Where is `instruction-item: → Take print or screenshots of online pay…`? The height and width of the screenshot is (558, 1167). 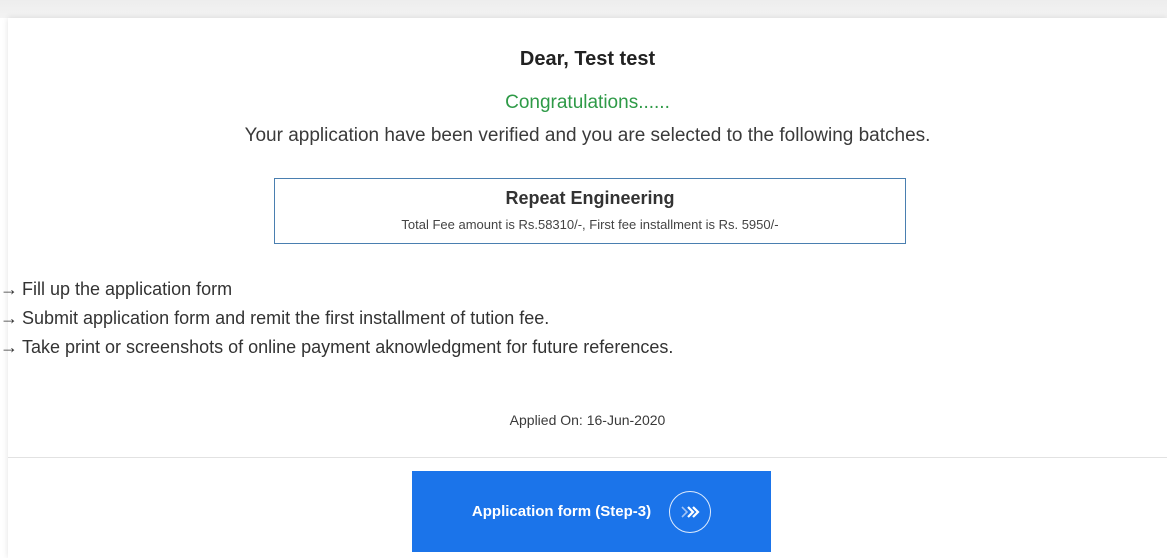 instruction-item: → Take print or screenshots of online pay… is located at coordinates (336, 347).